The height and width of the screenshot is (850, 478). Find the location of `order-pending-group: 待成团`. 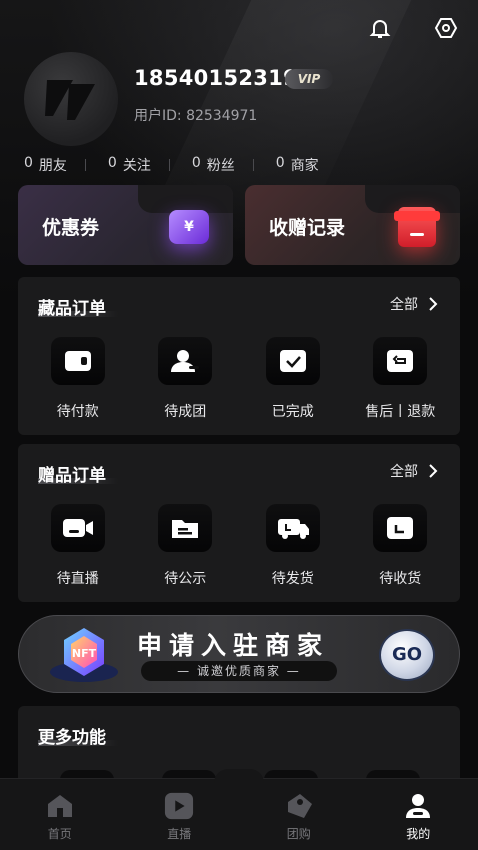

order-pending-group: 待成团 is located at coordinates (185, 379).